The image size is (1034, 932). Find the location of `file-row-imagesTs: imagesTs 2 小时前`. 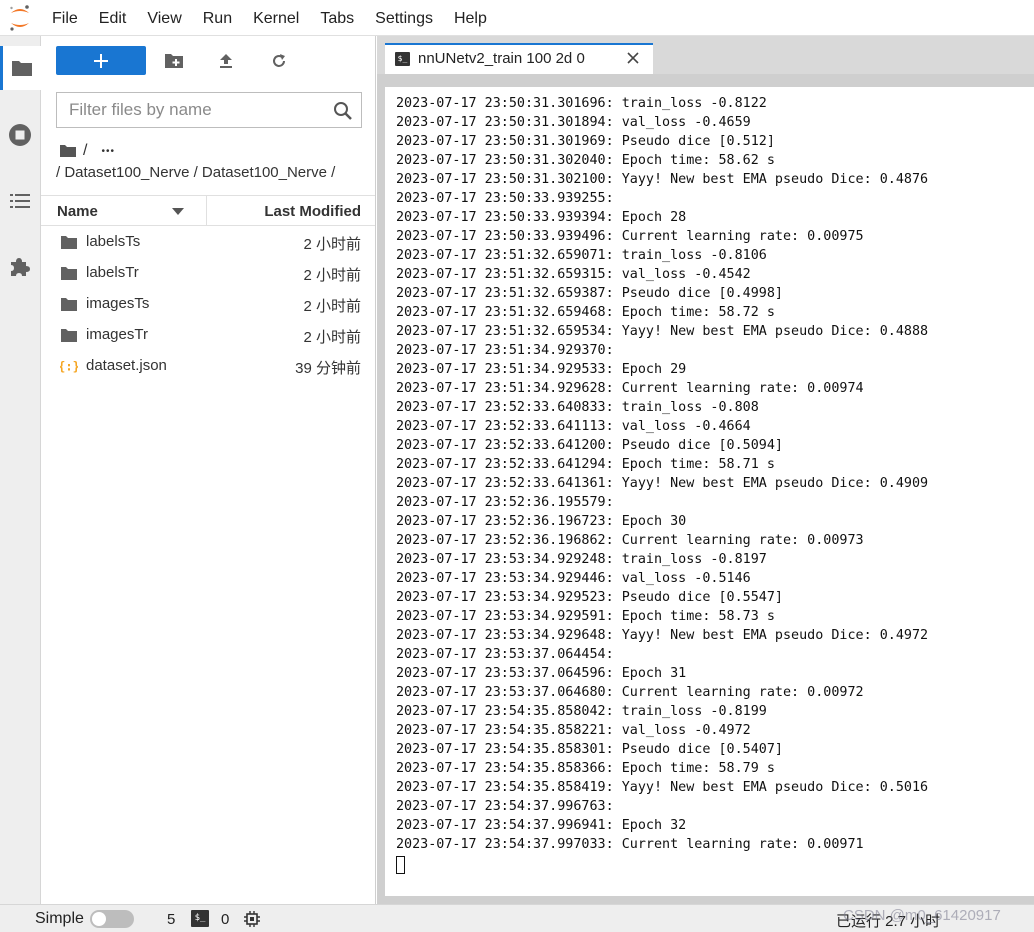

file-row-imagesTs: imagesTs 2 小时前 is located at coordinates (208, 304).